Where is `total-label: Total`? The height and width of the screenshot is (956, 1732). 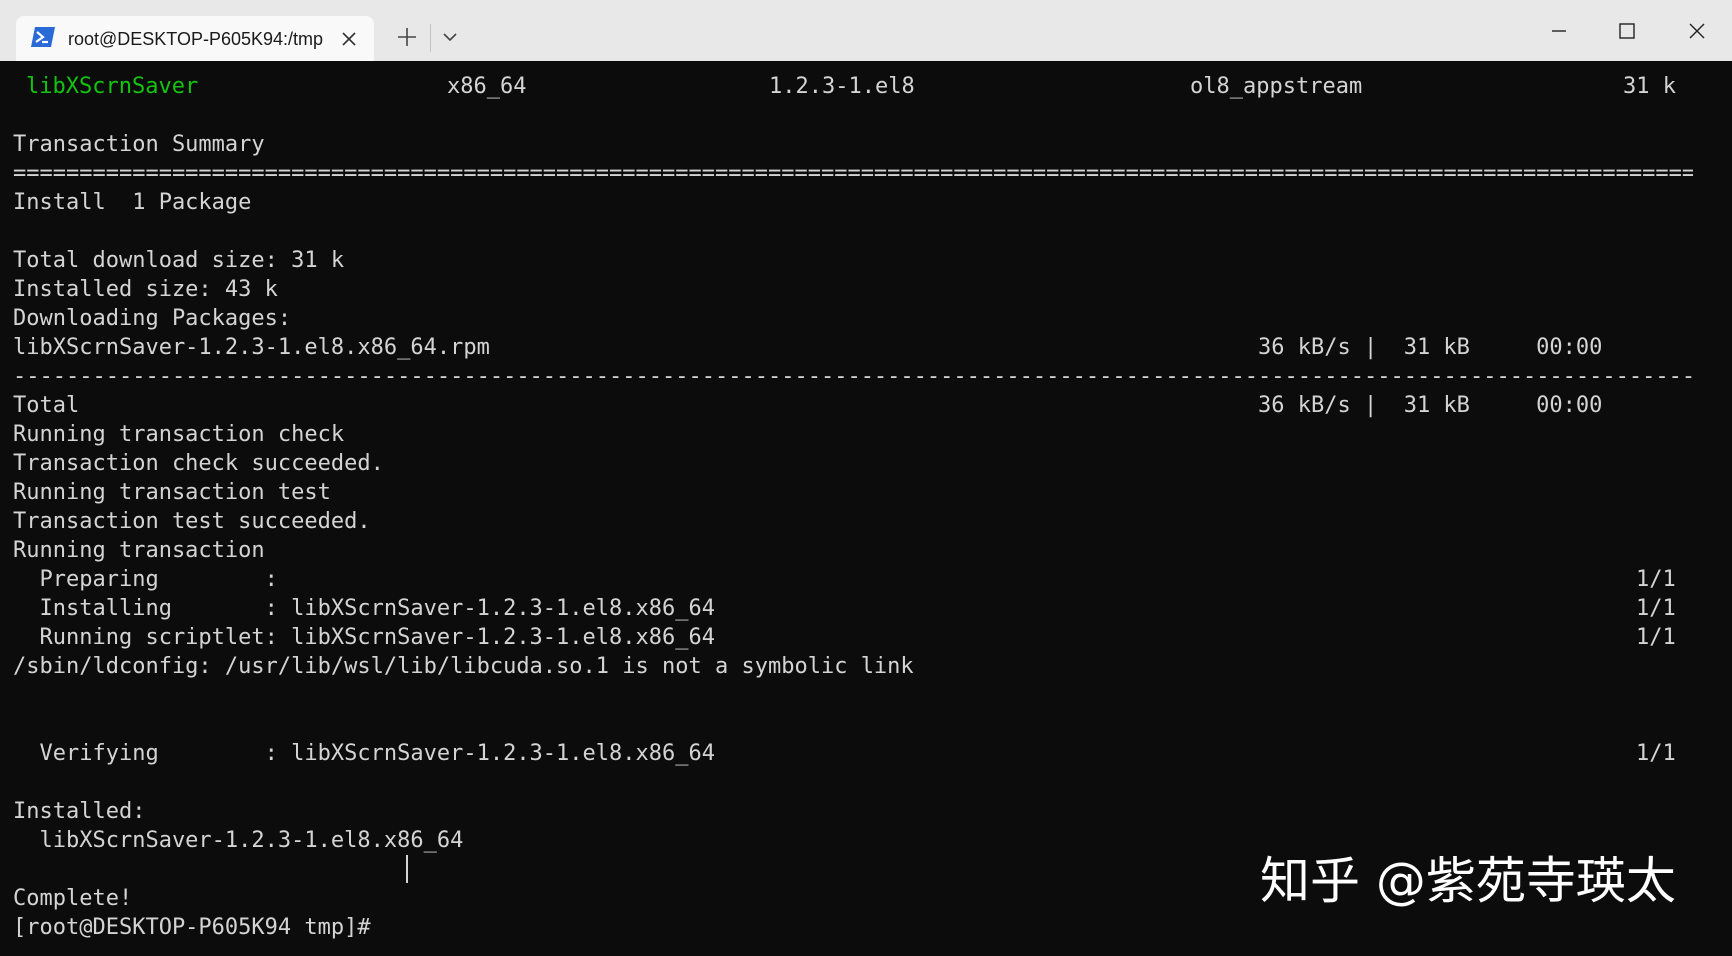 total-label: Total is located at coordinates (46, 405).